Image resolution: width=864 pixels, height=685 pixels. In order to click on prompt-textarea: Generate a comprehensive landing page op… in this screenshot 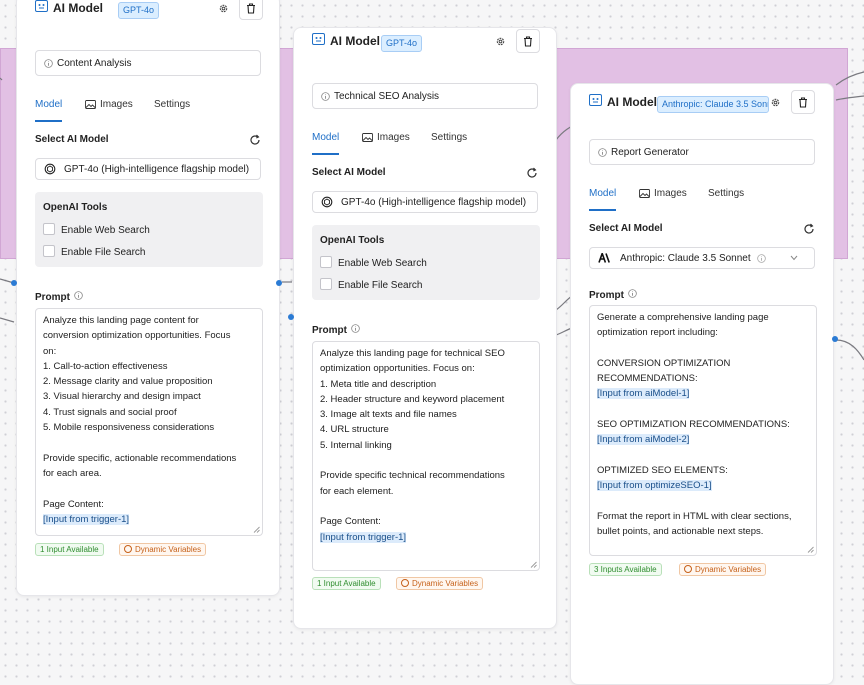, I will do `click(703, 430)`.